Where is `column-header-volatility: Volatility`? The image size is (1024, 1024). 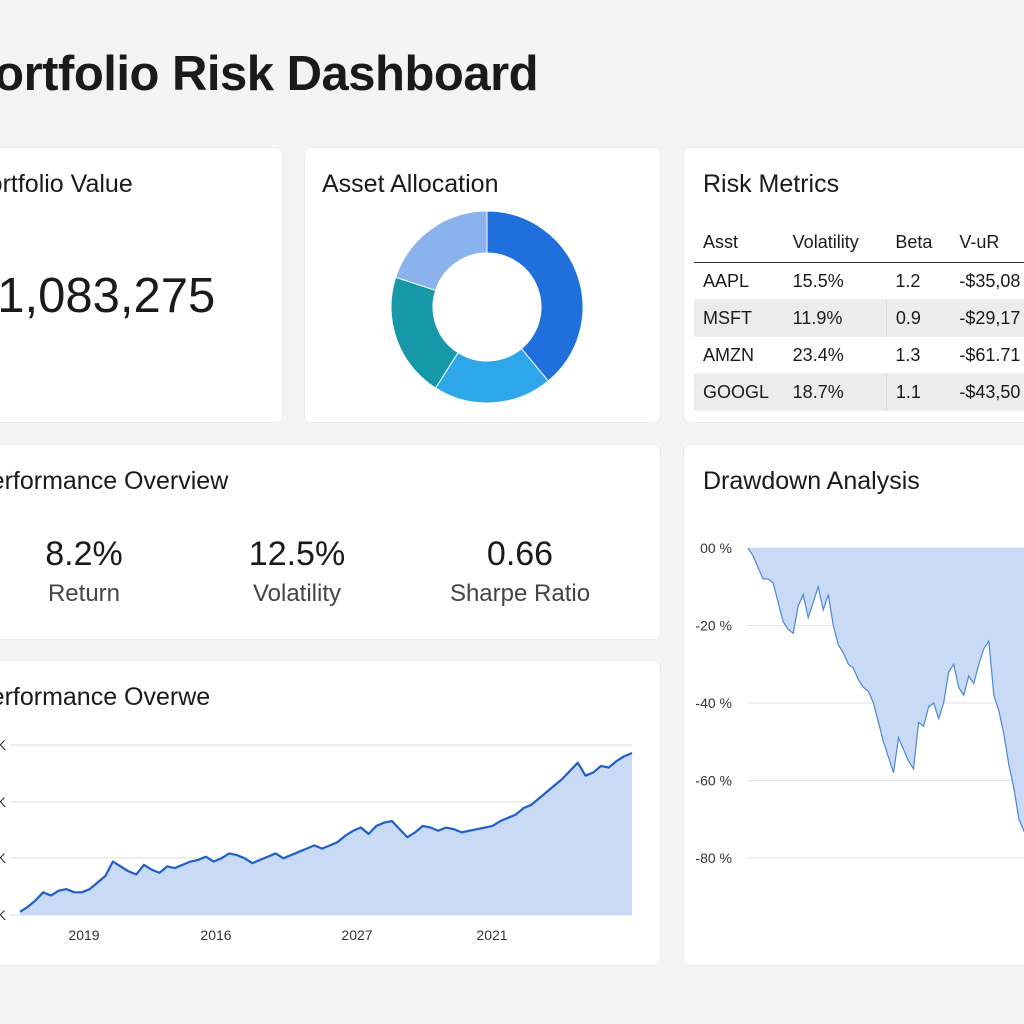 column-header-volatility: Volatility is located at coordinates (835, 242).